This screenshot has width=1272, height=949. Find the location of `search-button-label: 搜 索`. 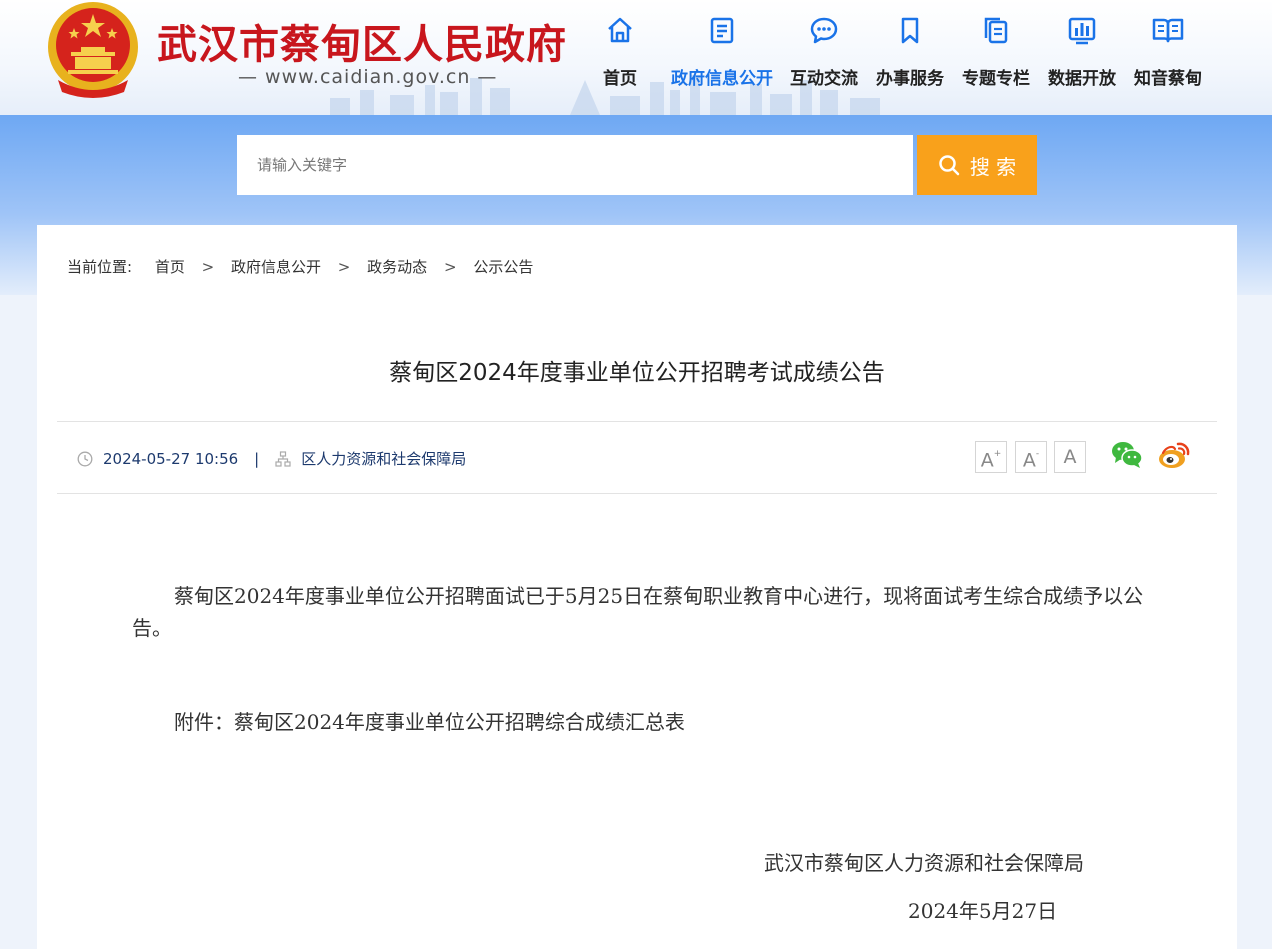

search-button-label: 搜 索 is located at coordinates (993, 166).